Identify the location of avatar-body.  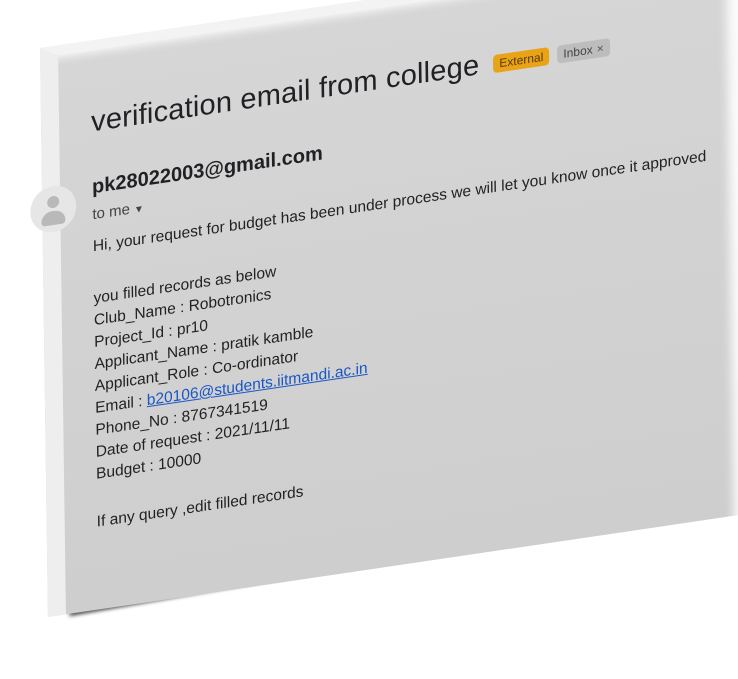
(53, 218).